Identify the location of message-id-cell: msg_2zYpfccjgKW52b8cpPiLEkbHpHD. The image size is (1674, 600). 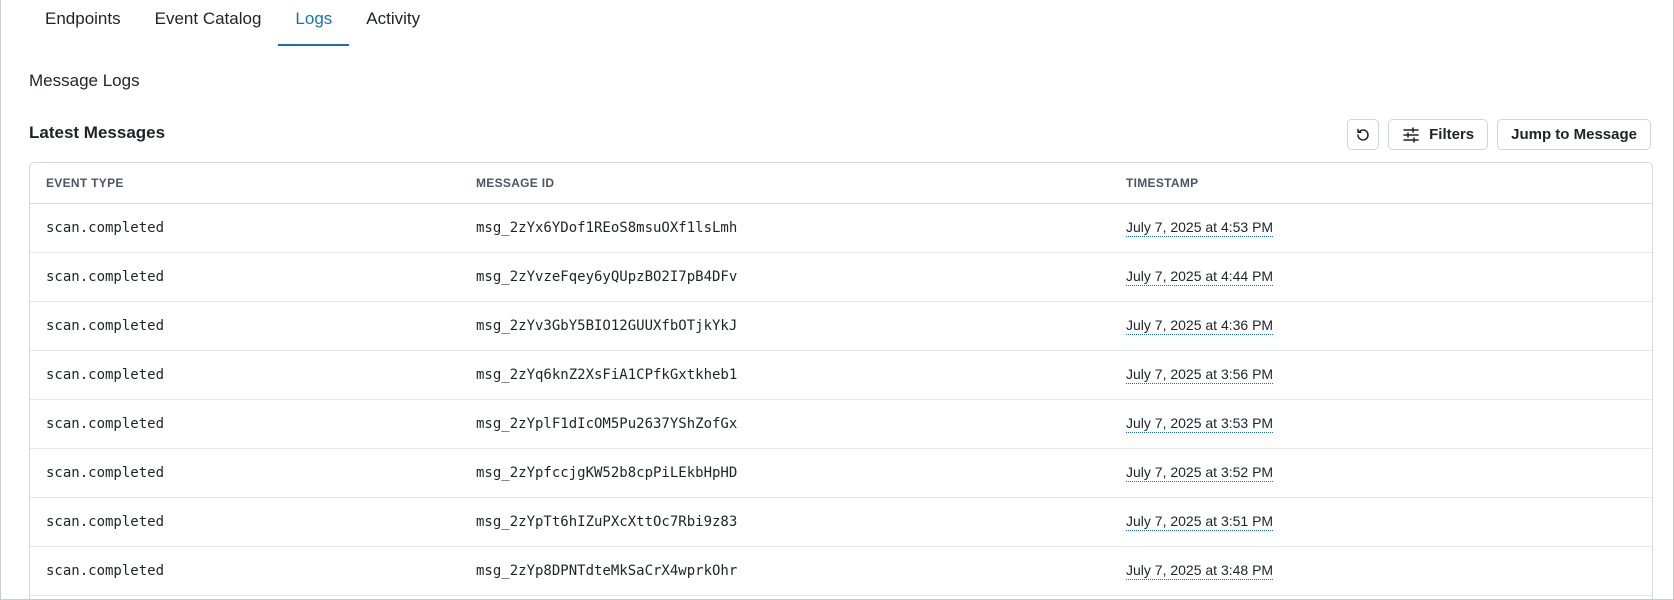
(607, 473).